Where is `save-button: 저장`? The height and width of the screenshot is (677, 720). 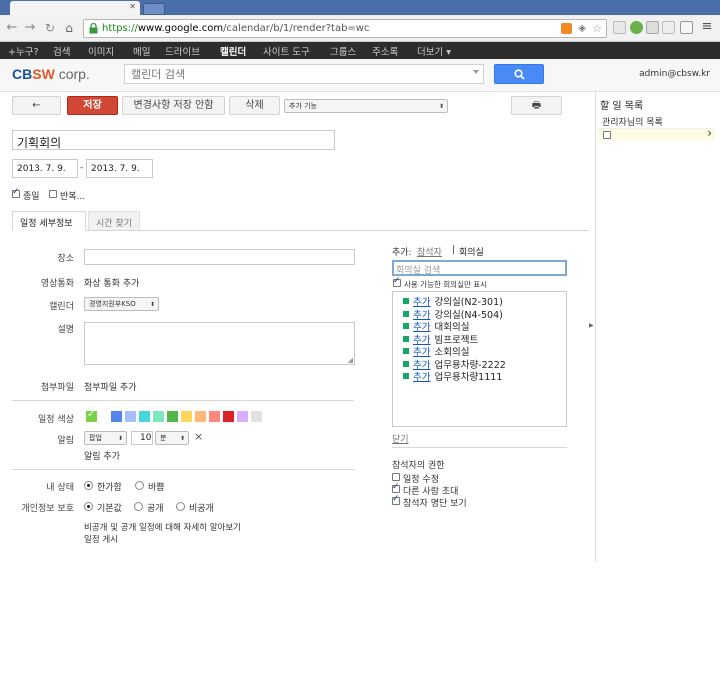 save-button: 저장 is located at coordinates (92, 105).